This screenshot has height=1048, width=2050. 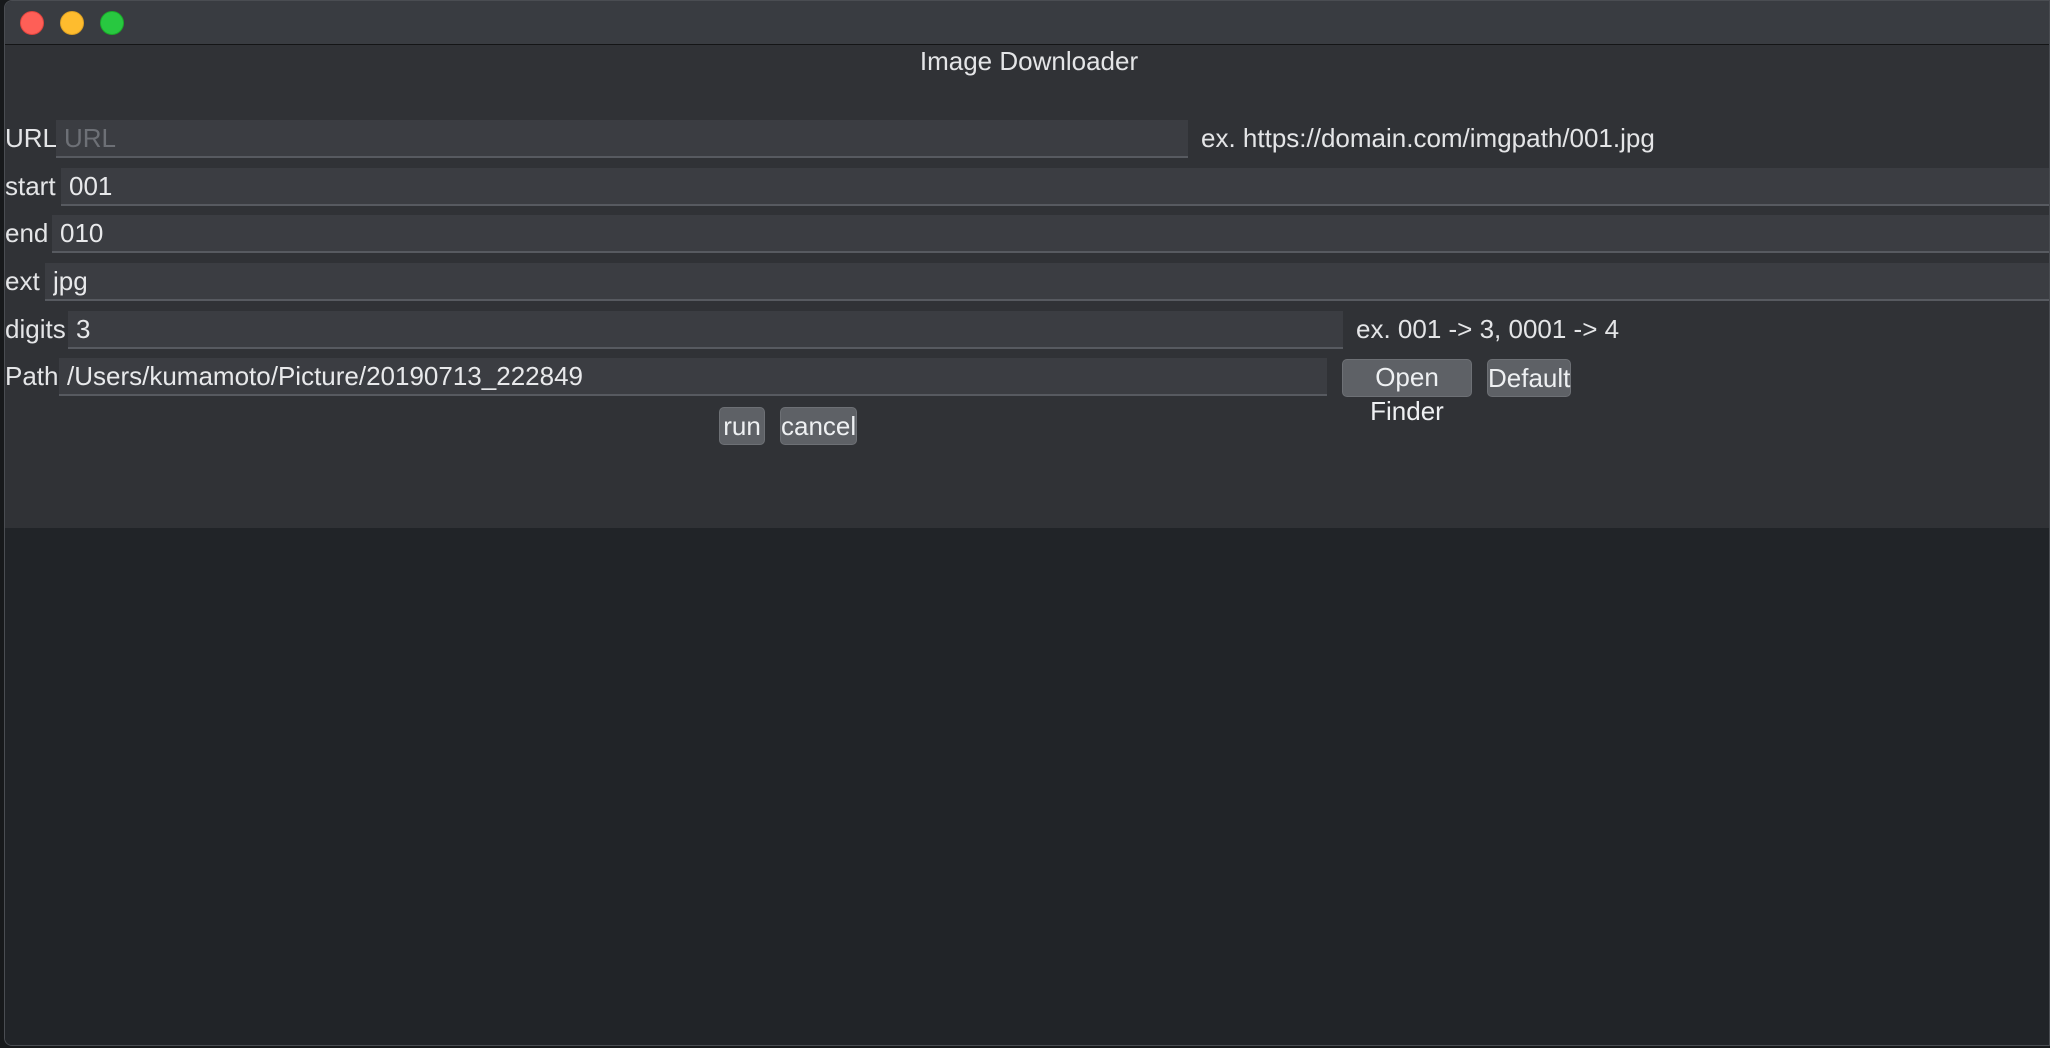 I want to click on digits-hint: ex. 001 -> 3, 0001 -> 4, so click(x=1488, y=329).